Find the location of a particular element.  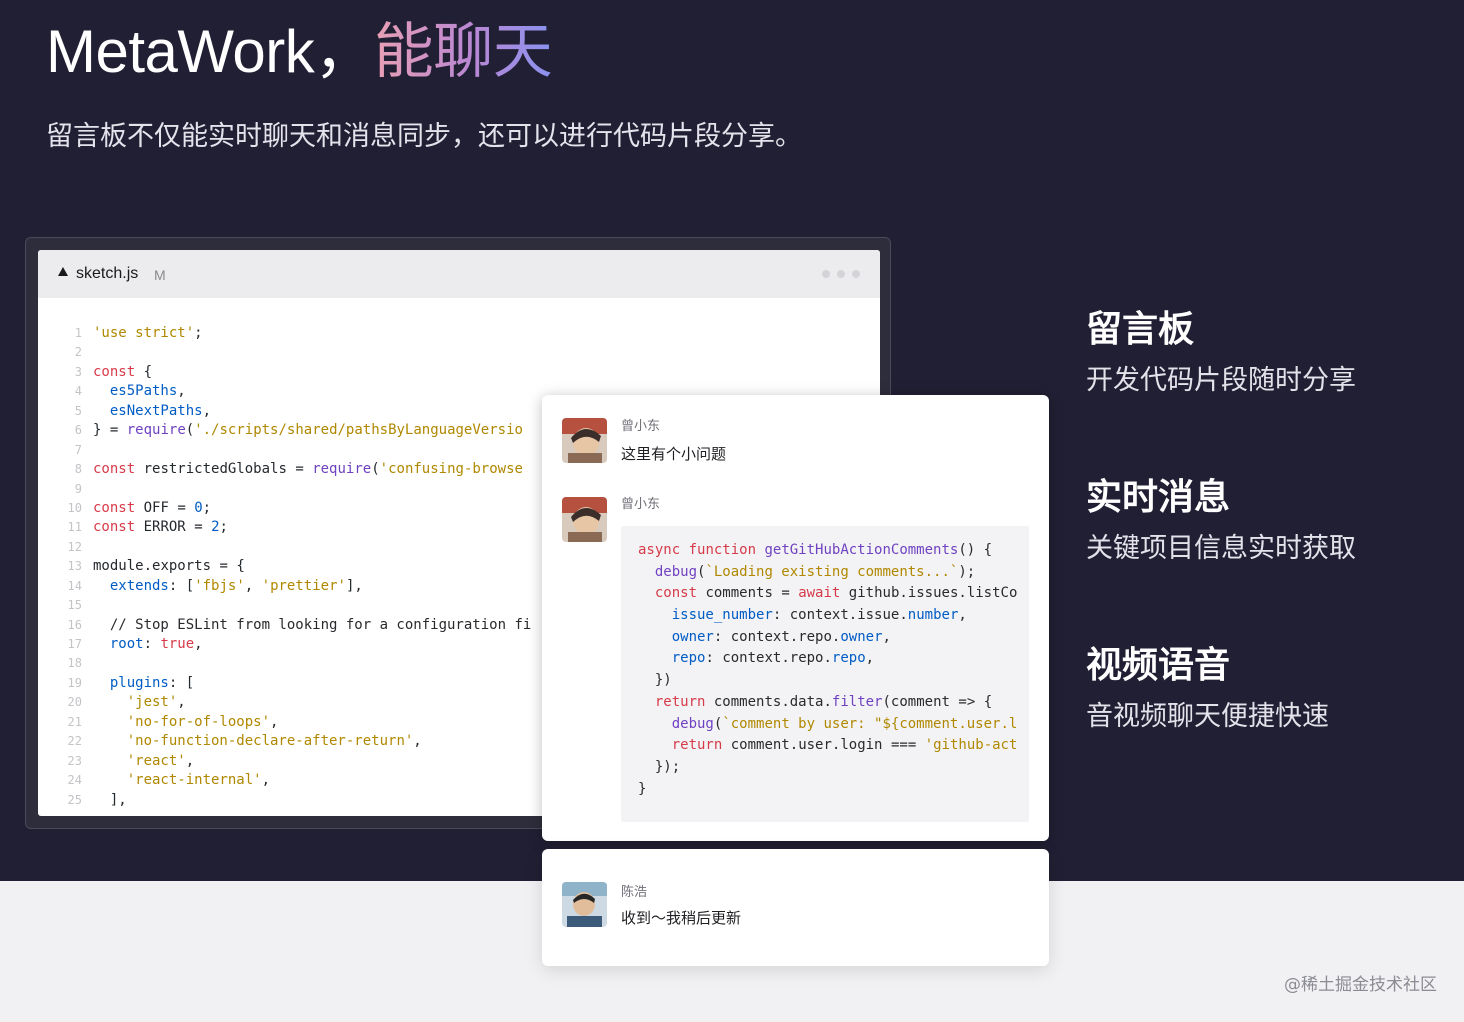

line-content: 'no-function-declare-after-return', is located at coordinates (274, 741).